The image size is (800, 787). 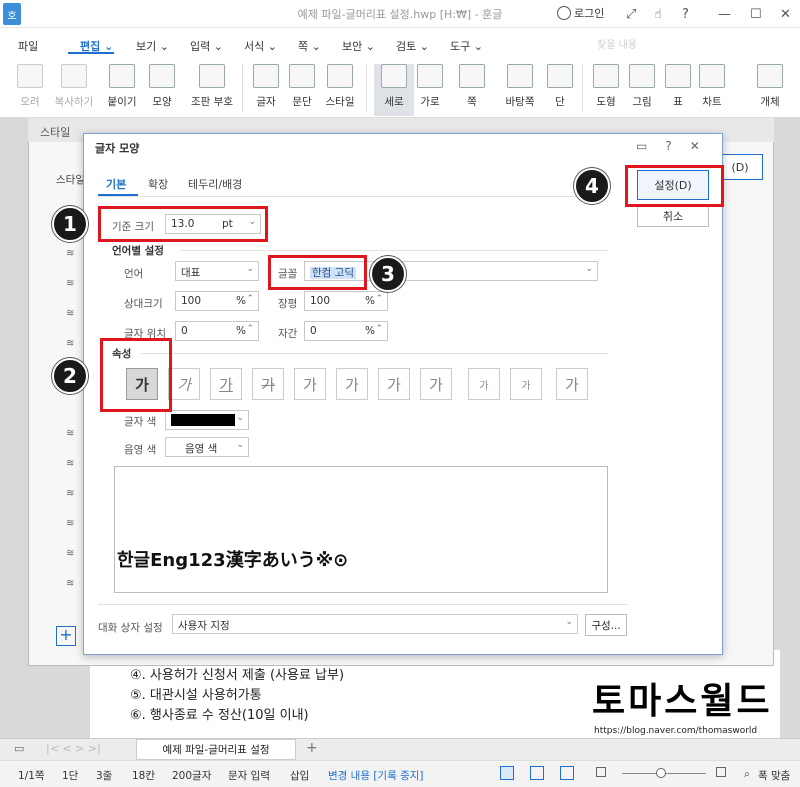 I want to click on object-button: 개체, so click(x=770, y=86).